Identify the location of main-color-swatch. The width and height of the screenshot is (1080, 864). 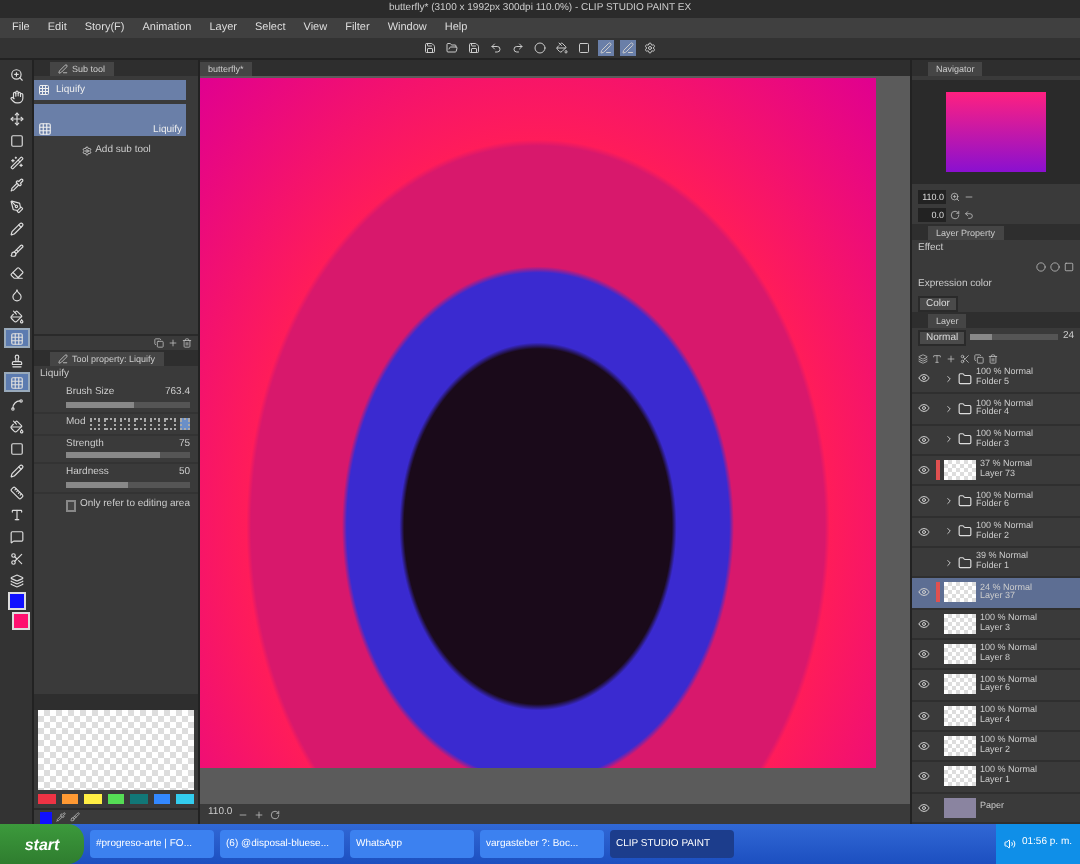
(16, 601).